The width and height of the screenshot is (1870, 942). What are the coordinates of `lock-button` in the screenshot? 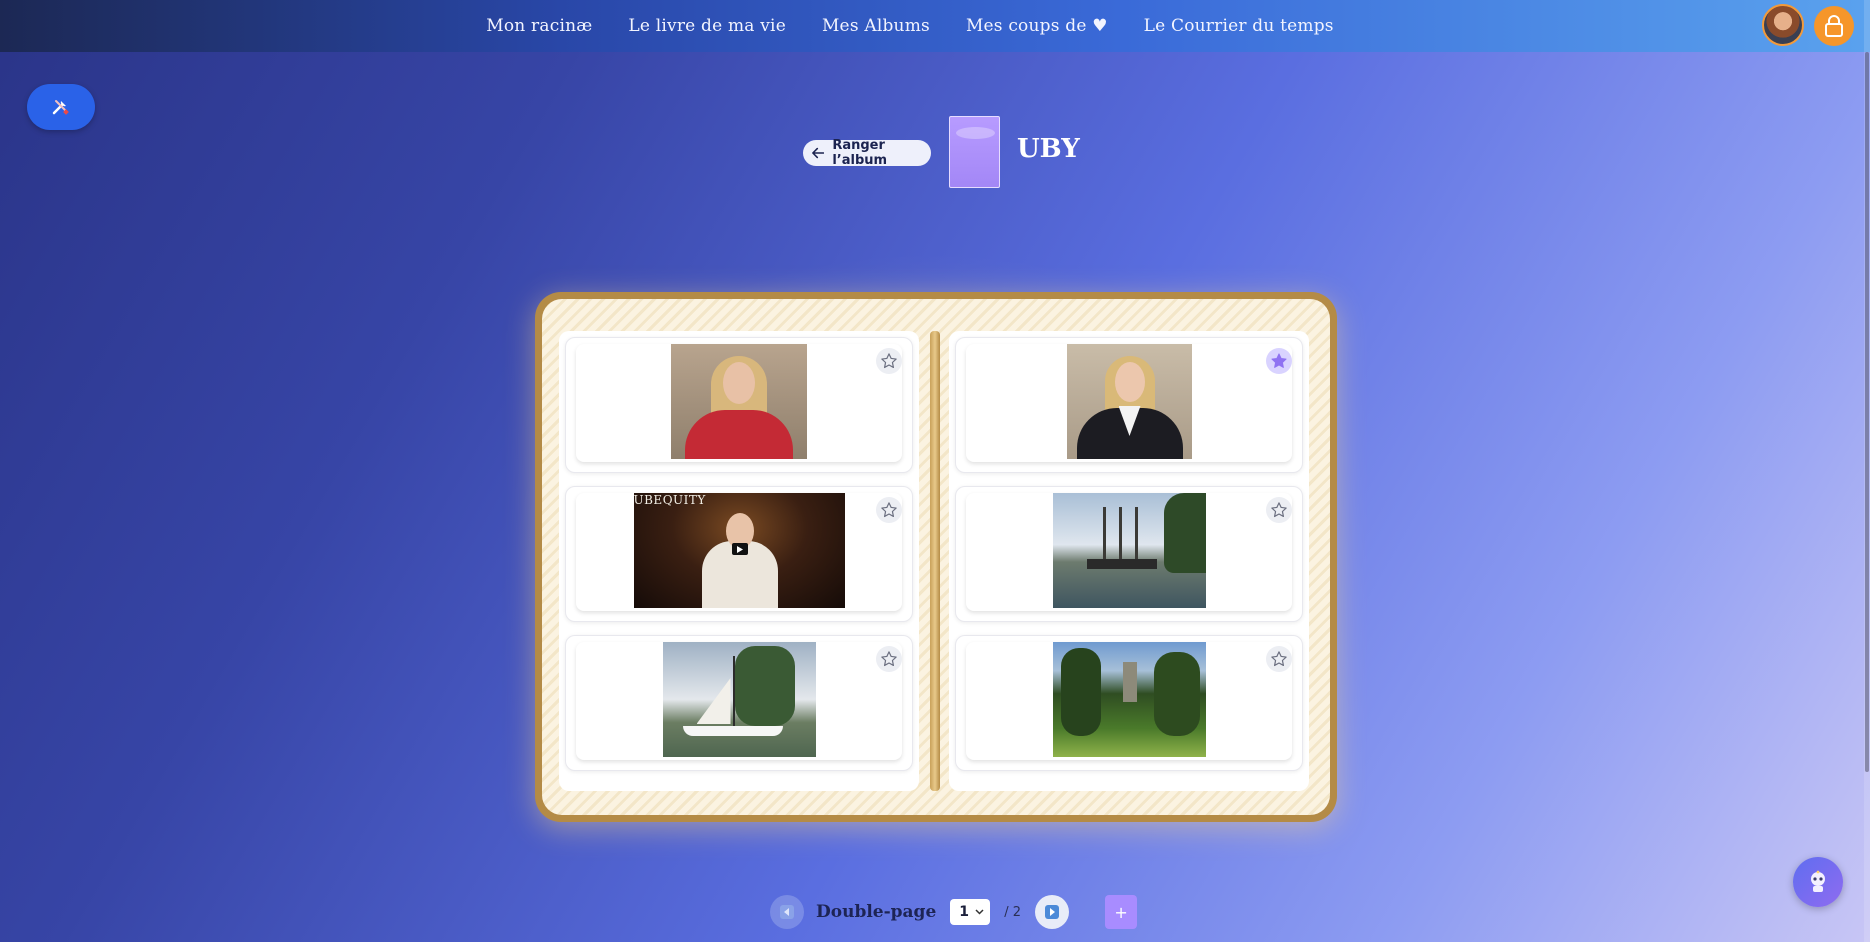 It's located at (1834, 26).